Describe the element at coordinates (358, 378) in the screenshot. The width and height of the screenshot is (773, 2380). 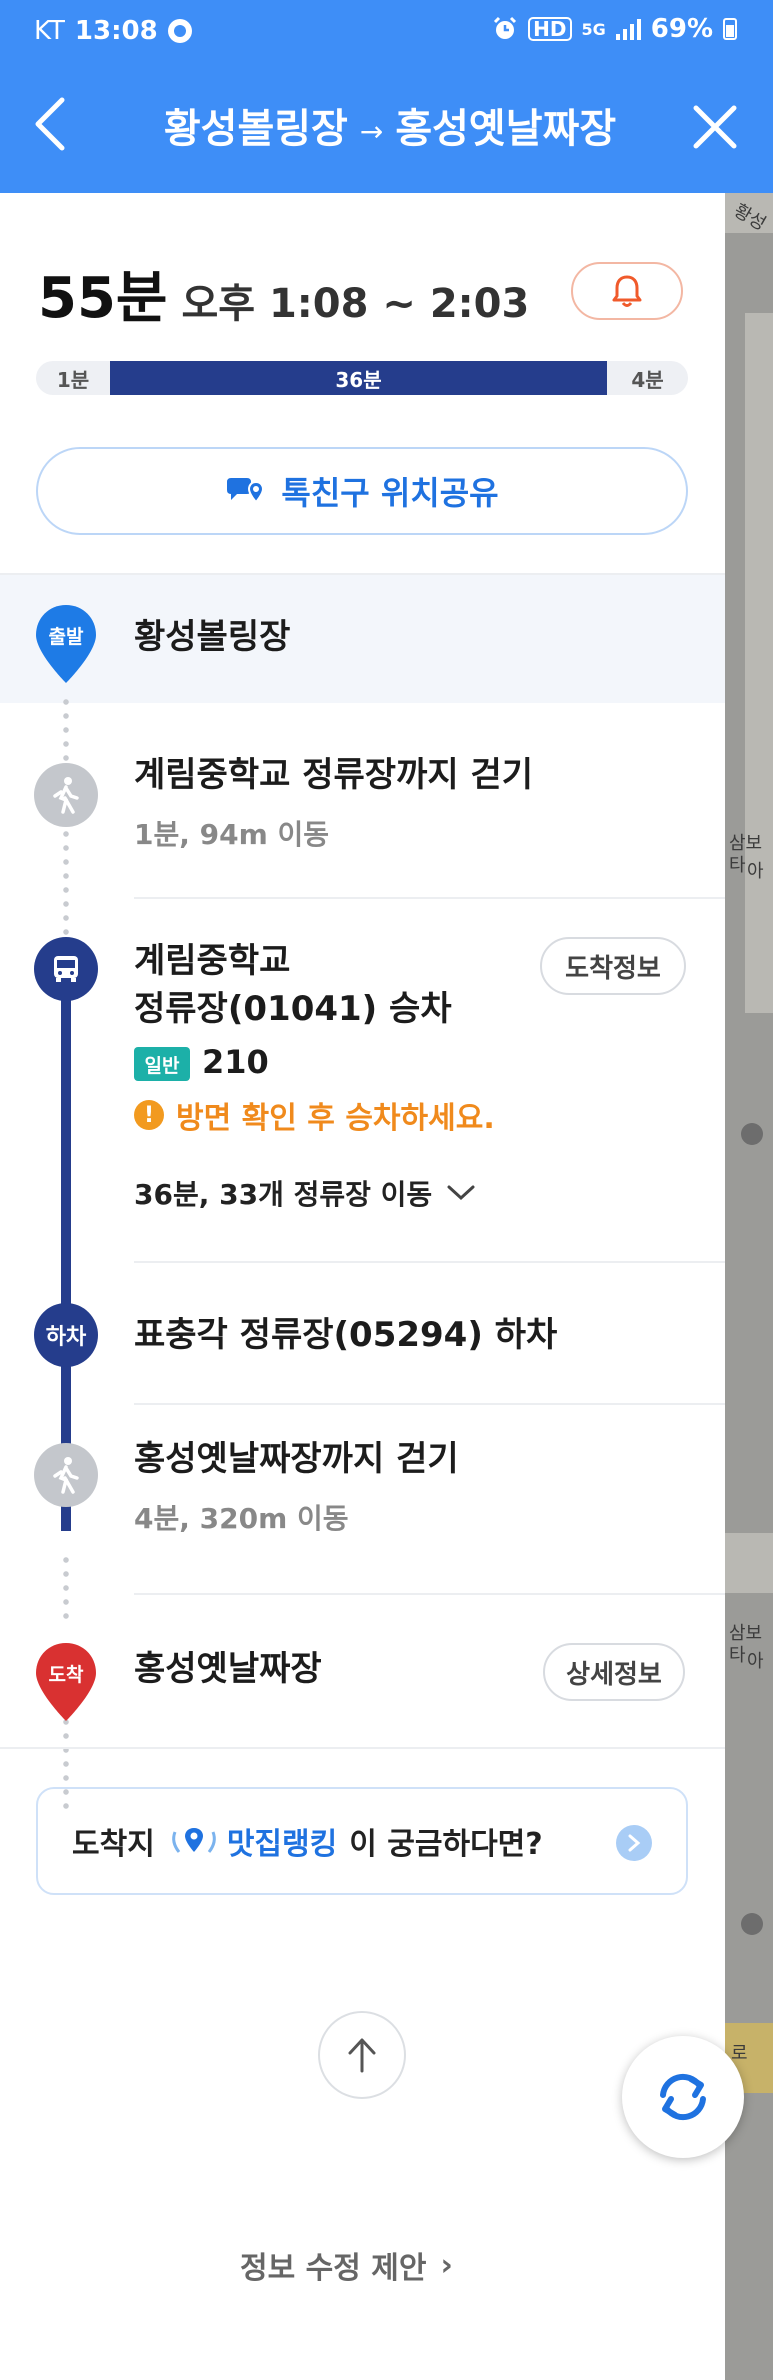
I see `segment-bus: 36분` at that location.